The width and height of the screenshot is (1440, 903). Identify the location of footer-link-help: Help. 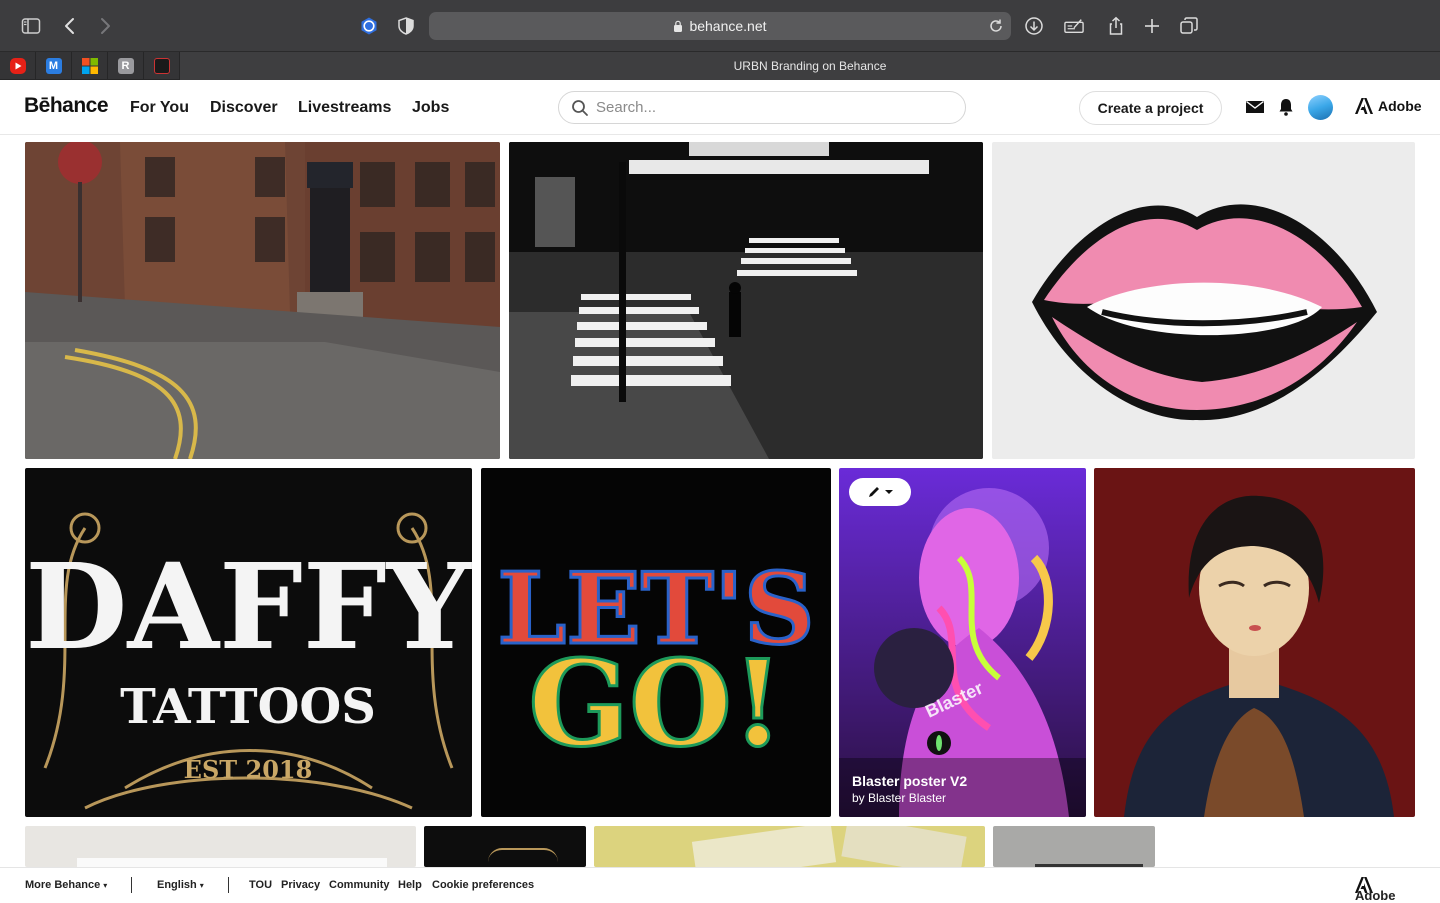
(410, 885).